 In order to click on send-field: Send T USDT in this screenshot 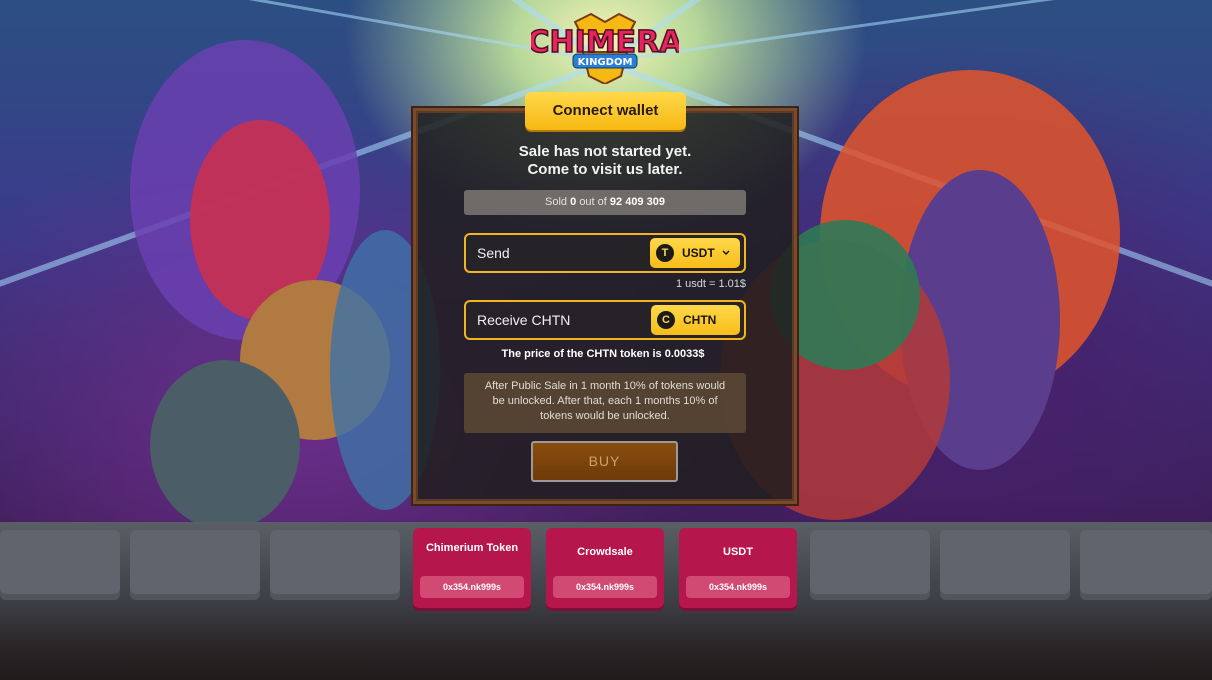, I will do `click(605, 253)`.